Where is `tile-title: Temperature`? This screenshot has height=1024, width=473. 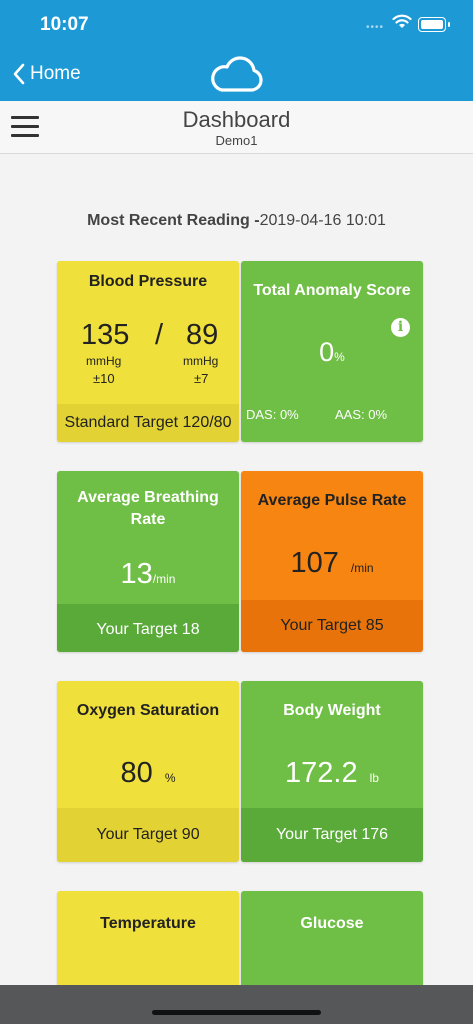
tile-title: Temperature is located at coordinates (148, 923).